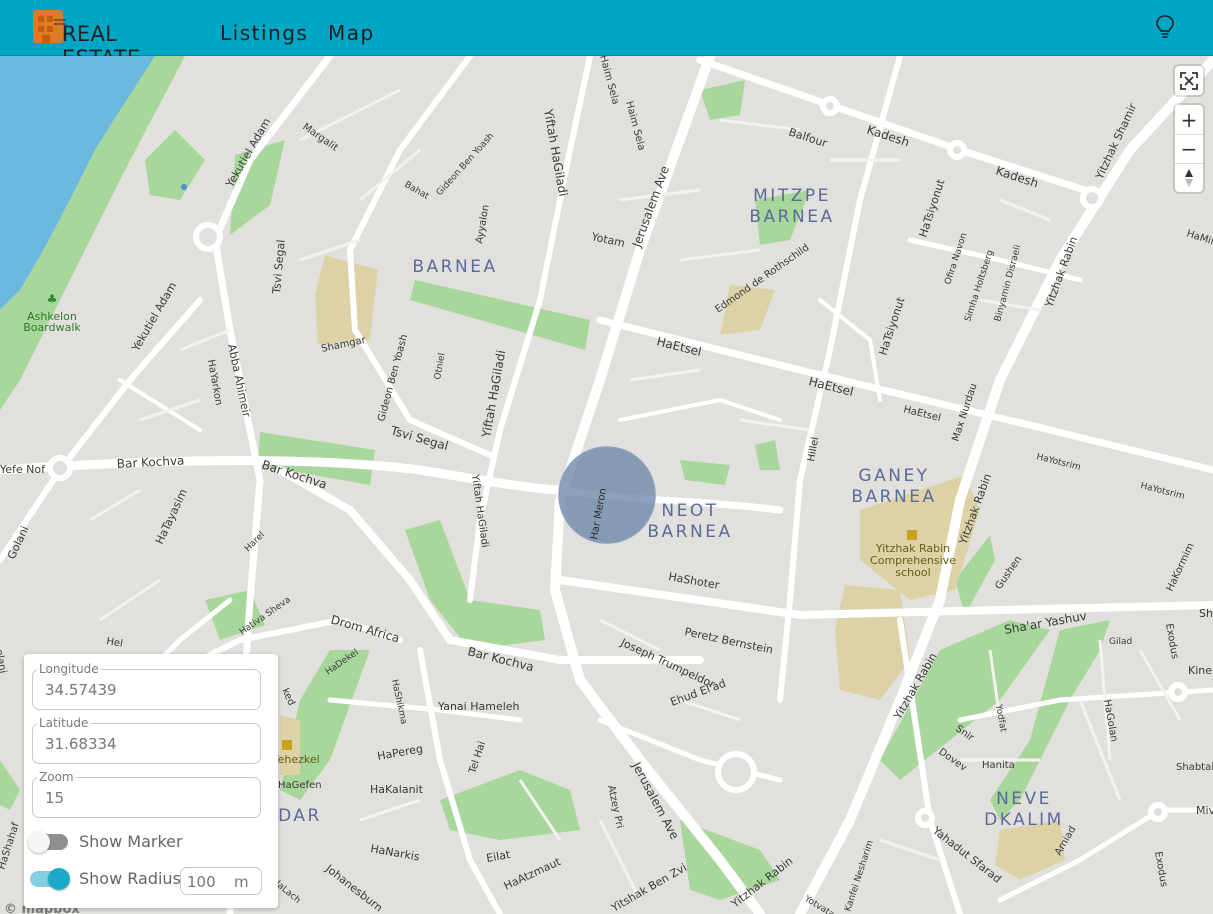  Describe the element at coordinates (300, 816) in the screenshot. I see `area-dar: DAR` at that location.